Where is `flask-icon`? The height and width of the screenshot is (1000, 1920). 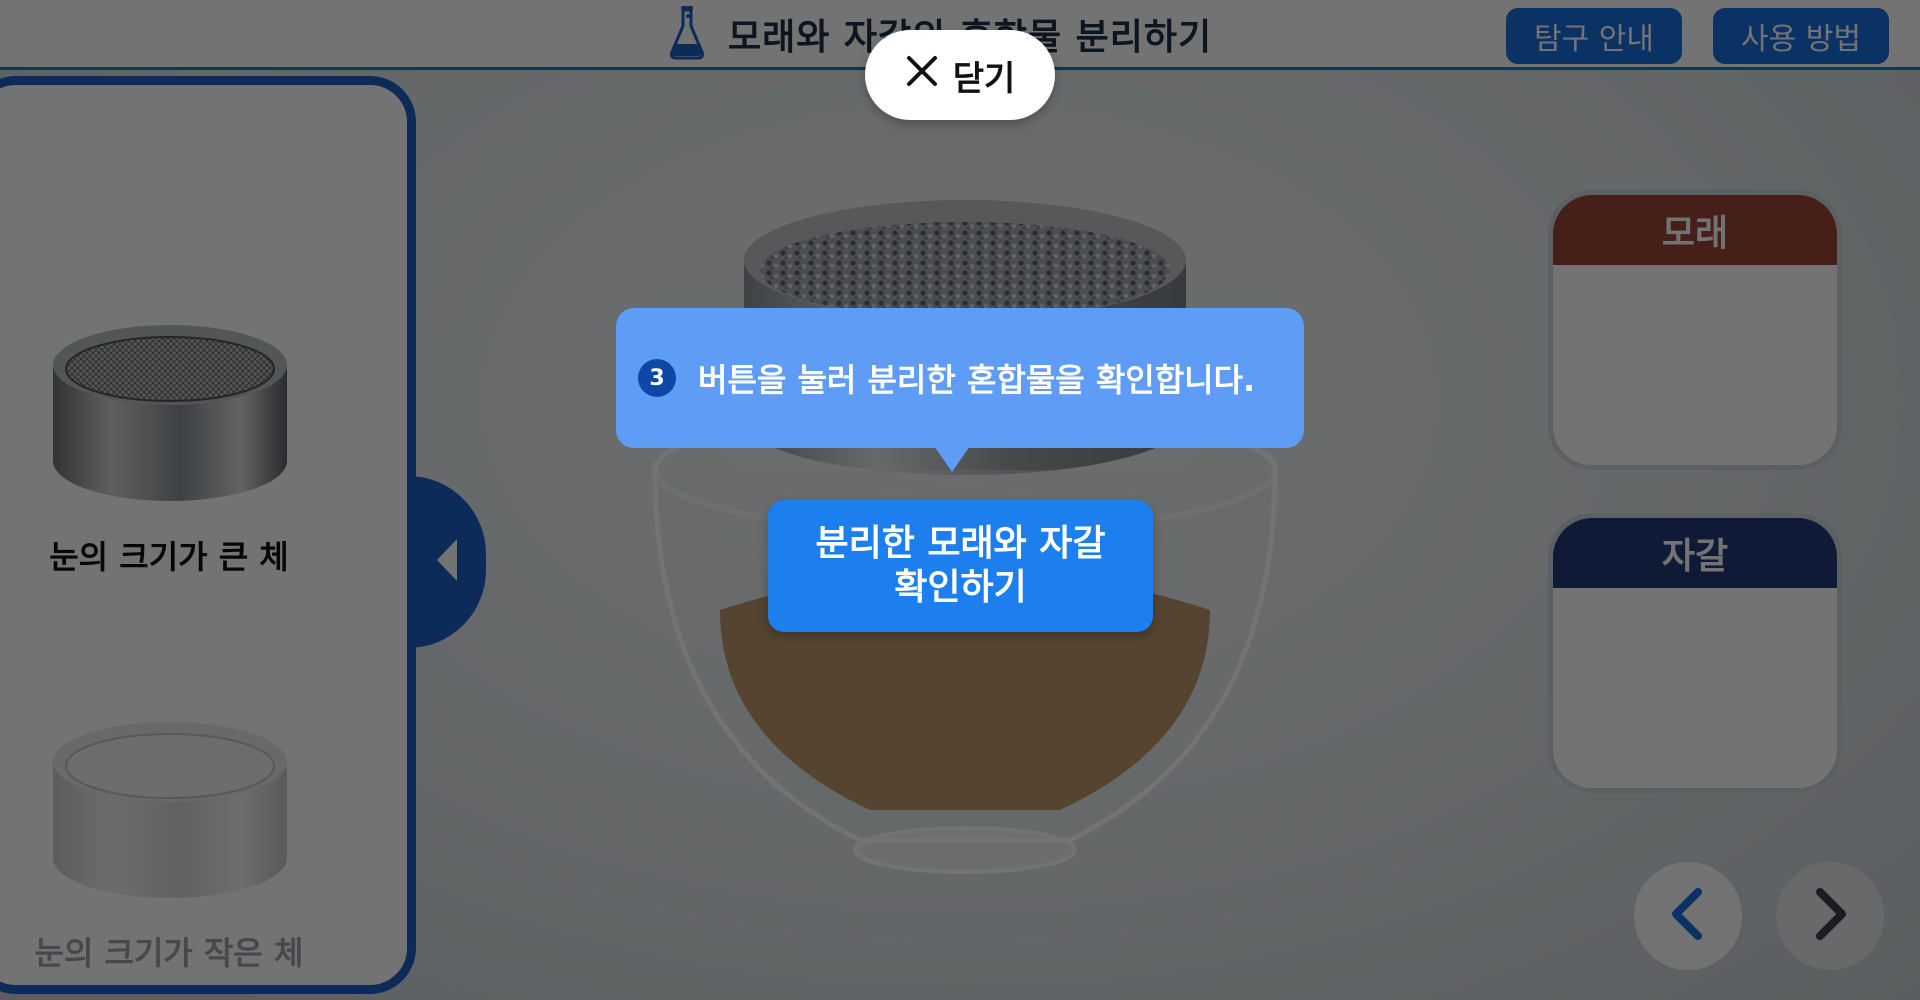
flask-icon is located at coordinates (687, 34).